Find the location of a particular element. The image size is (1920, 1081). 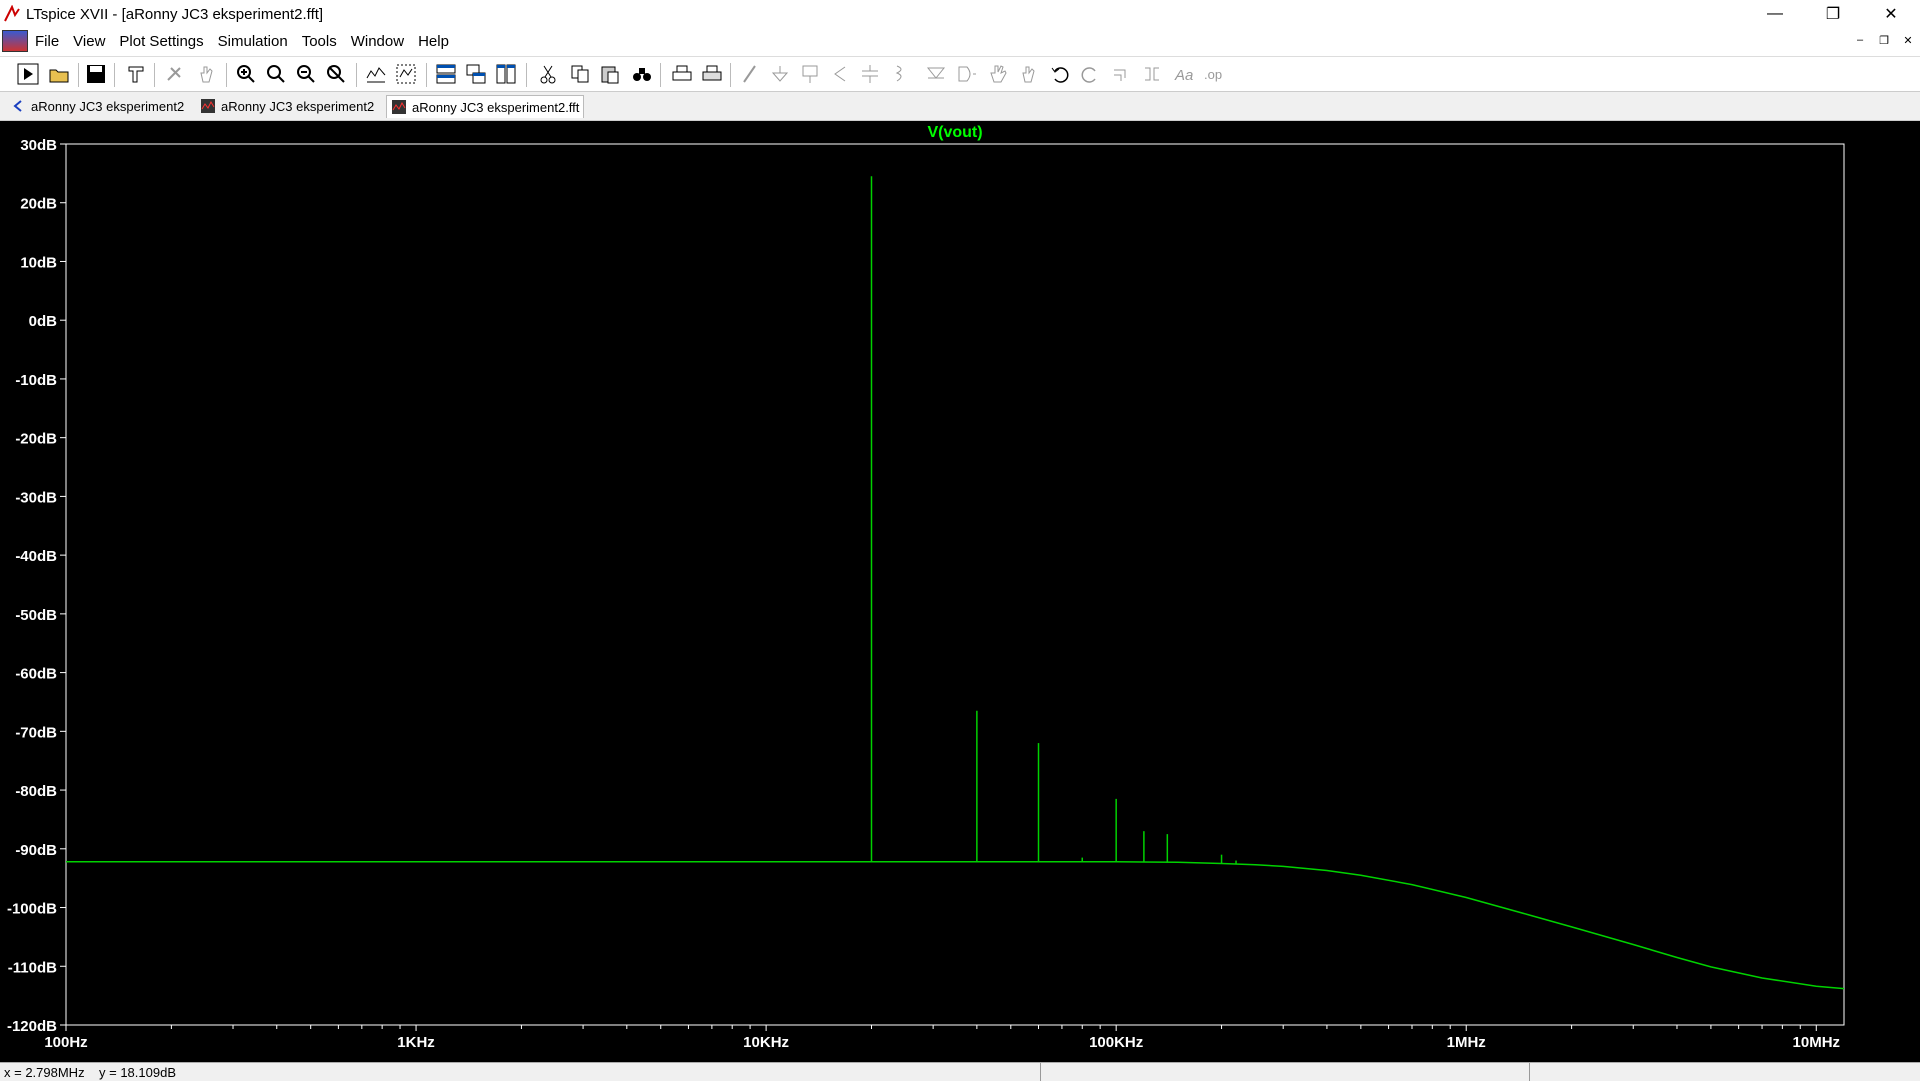

redo-button is located at coordinates (1090, 74).